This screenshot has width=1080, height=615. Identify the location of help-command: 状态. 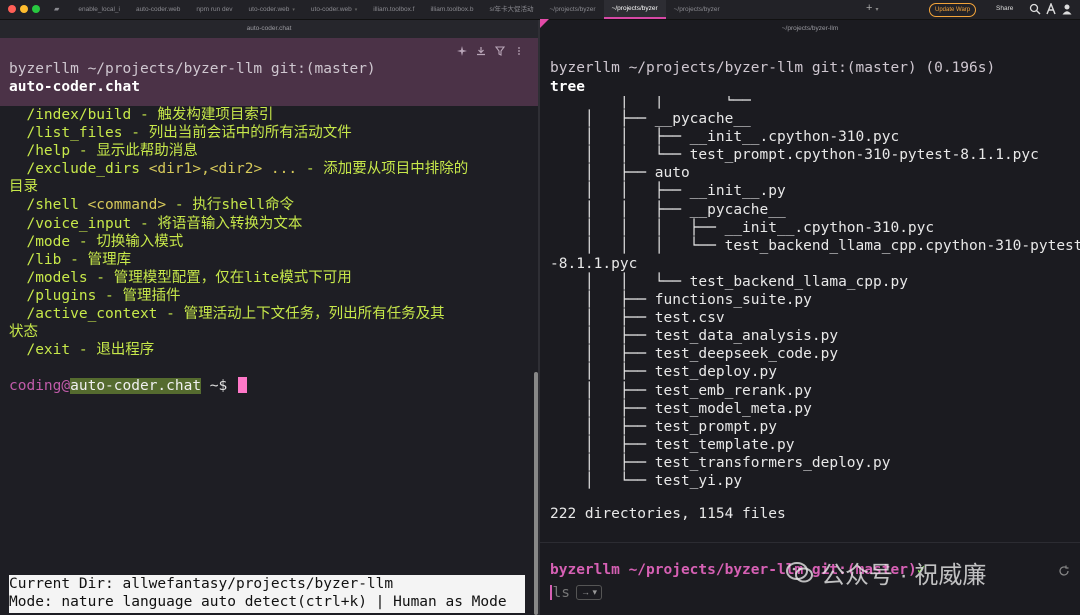
(23, 332).